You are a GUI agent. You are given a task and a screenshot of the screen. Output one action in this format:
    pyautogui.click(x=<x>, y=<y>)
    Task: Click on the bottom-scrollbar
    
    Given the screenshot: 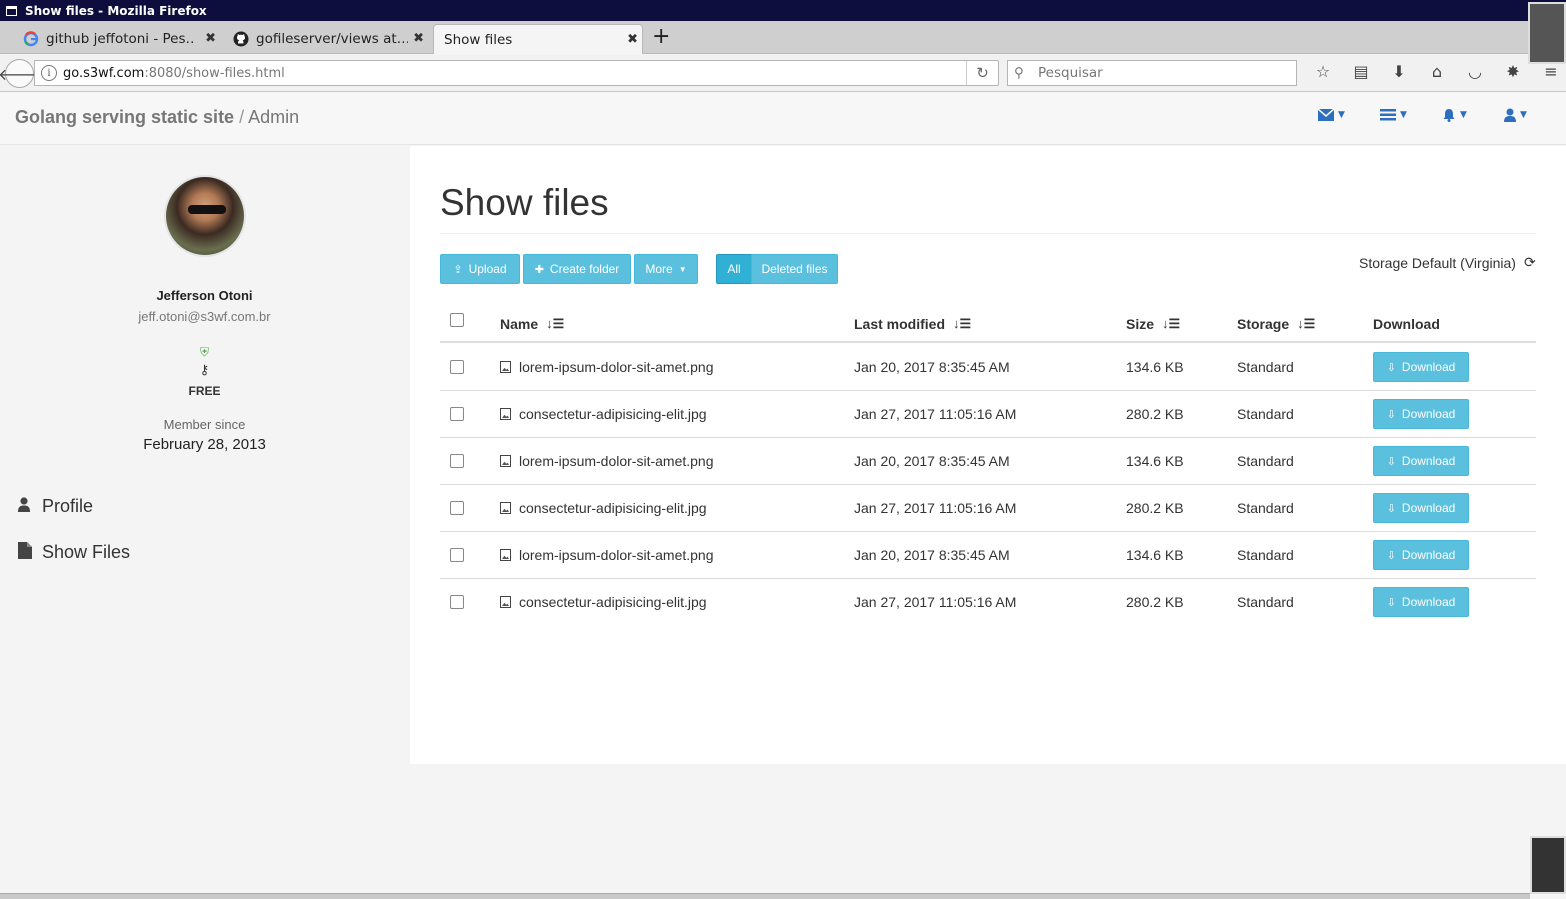 What is the action you would take?
    pyautogui.click(x=765, y=896)
    